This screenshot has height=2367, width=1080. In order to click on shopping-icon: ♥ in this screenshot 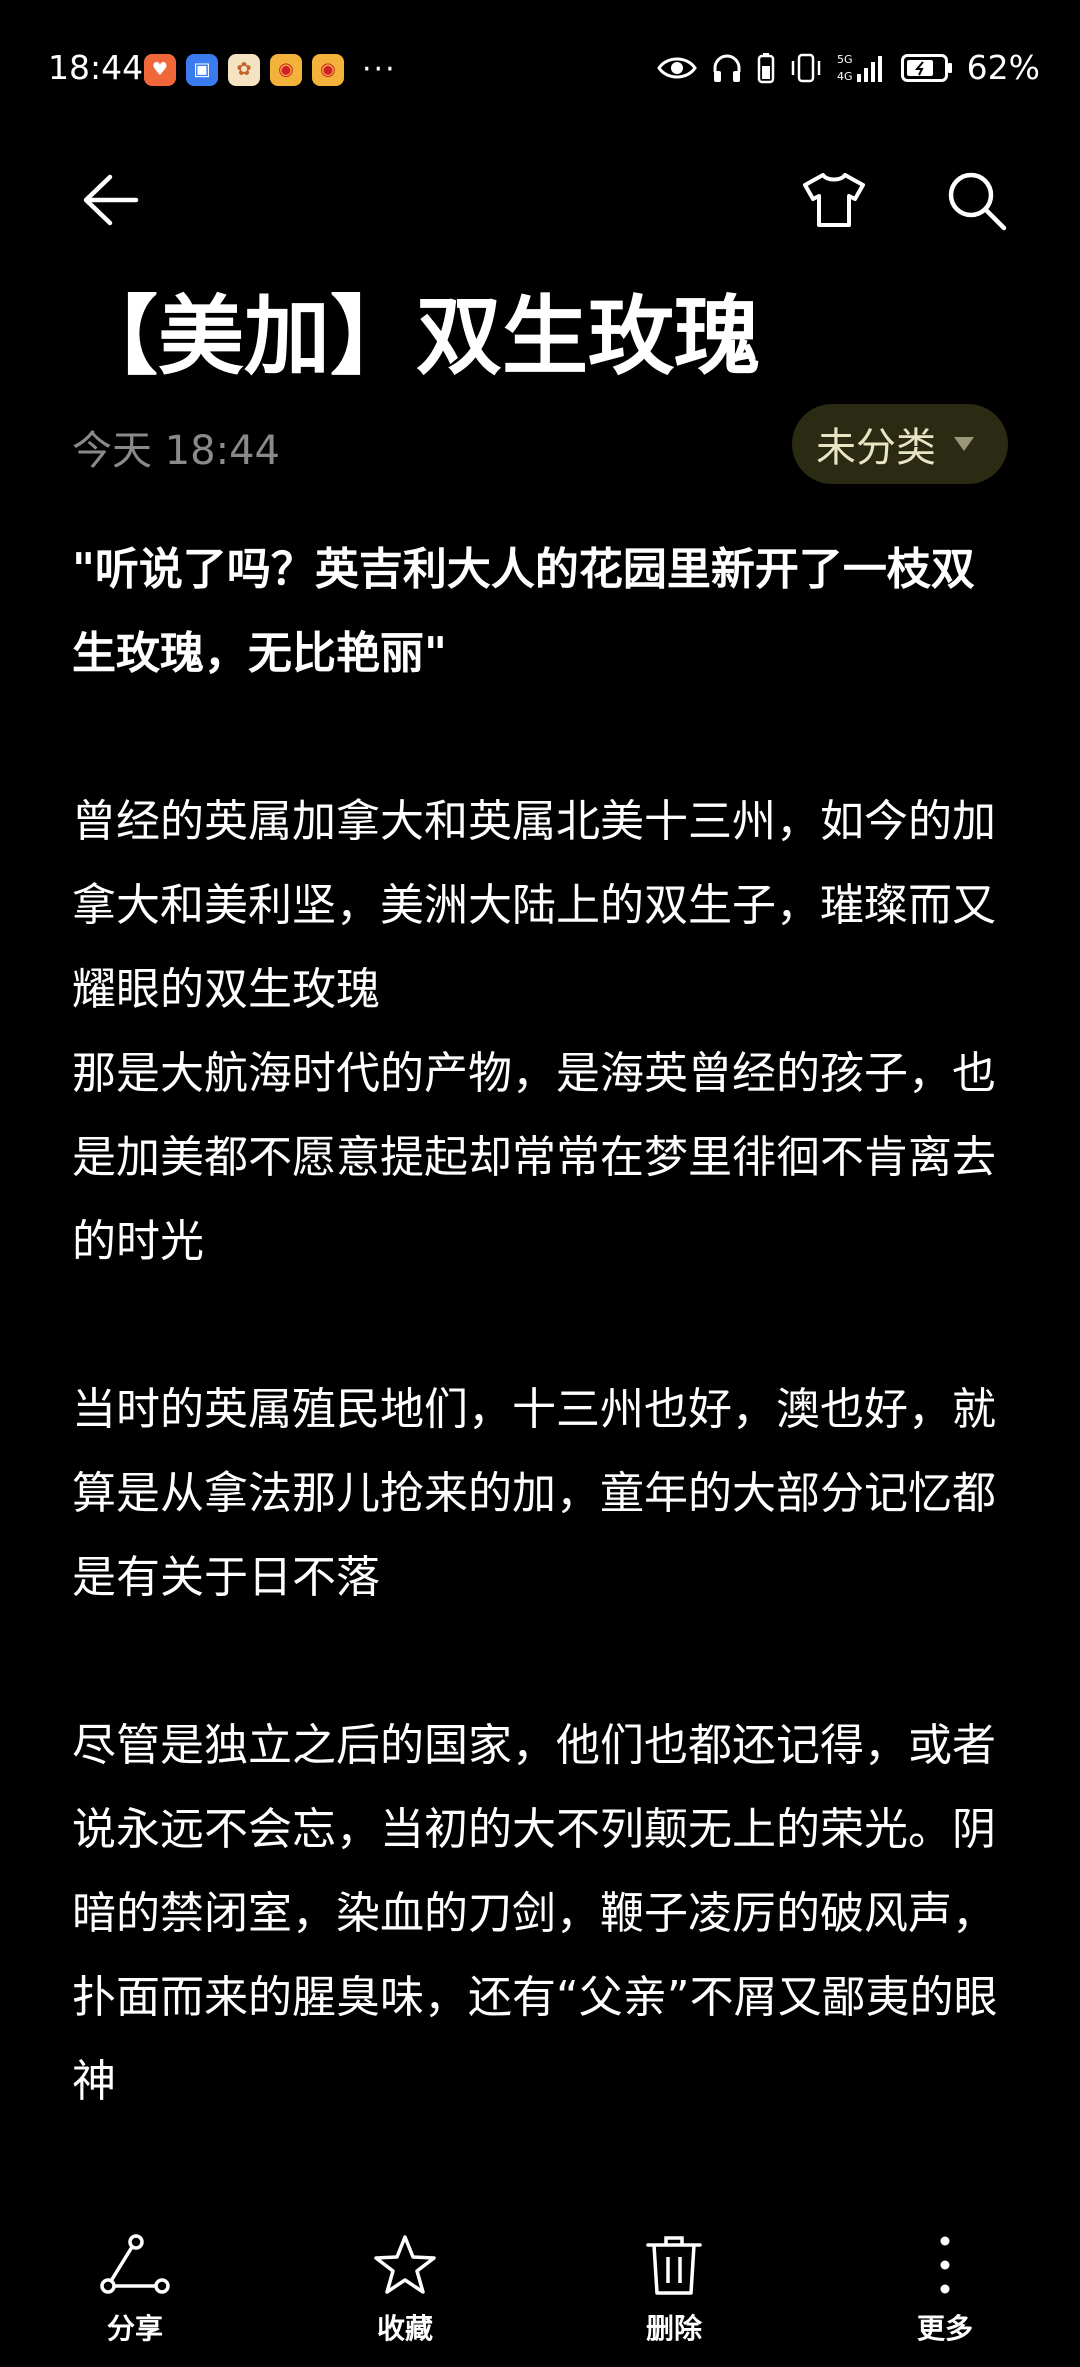, I will do `click(160, 69)`.